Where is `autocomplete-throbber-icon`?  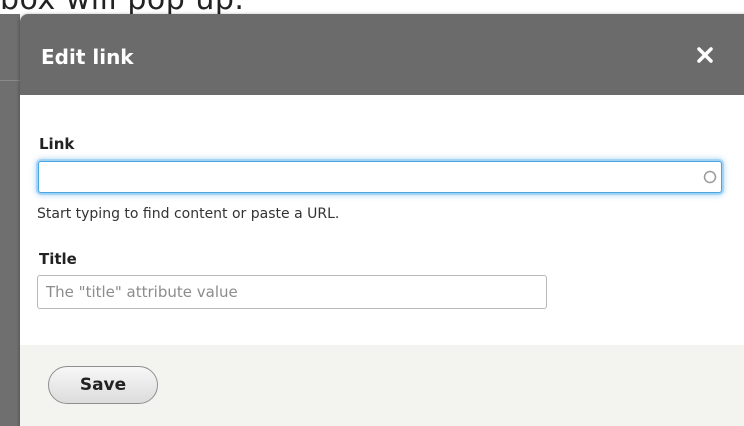 autocomplete-throbber-icon is located at coordinates (710, 177).